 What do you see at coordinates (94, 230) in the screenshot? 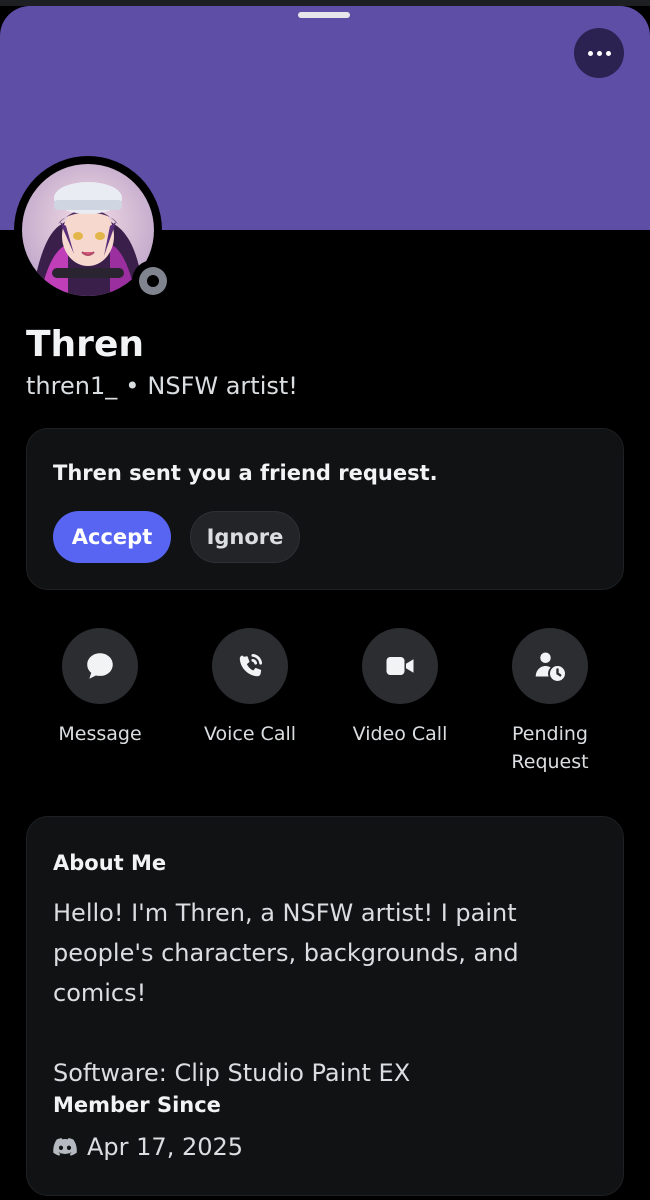
I see `avatar-container` at bounding box center [94, 230].